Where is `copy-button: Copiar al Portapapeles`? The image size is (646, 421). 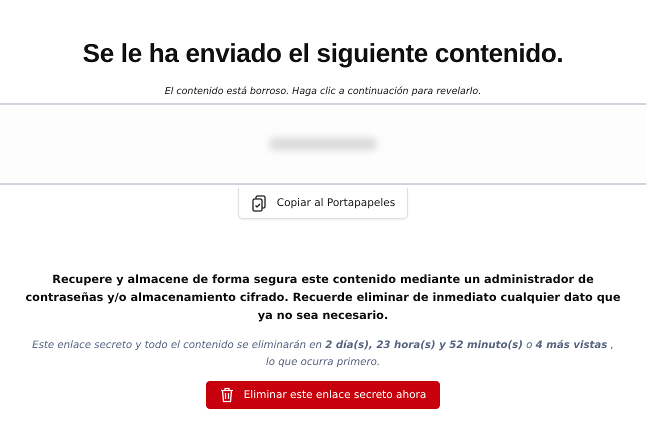 copy-button: Copiar al Portapapeles is located at coordinates (323, 203).